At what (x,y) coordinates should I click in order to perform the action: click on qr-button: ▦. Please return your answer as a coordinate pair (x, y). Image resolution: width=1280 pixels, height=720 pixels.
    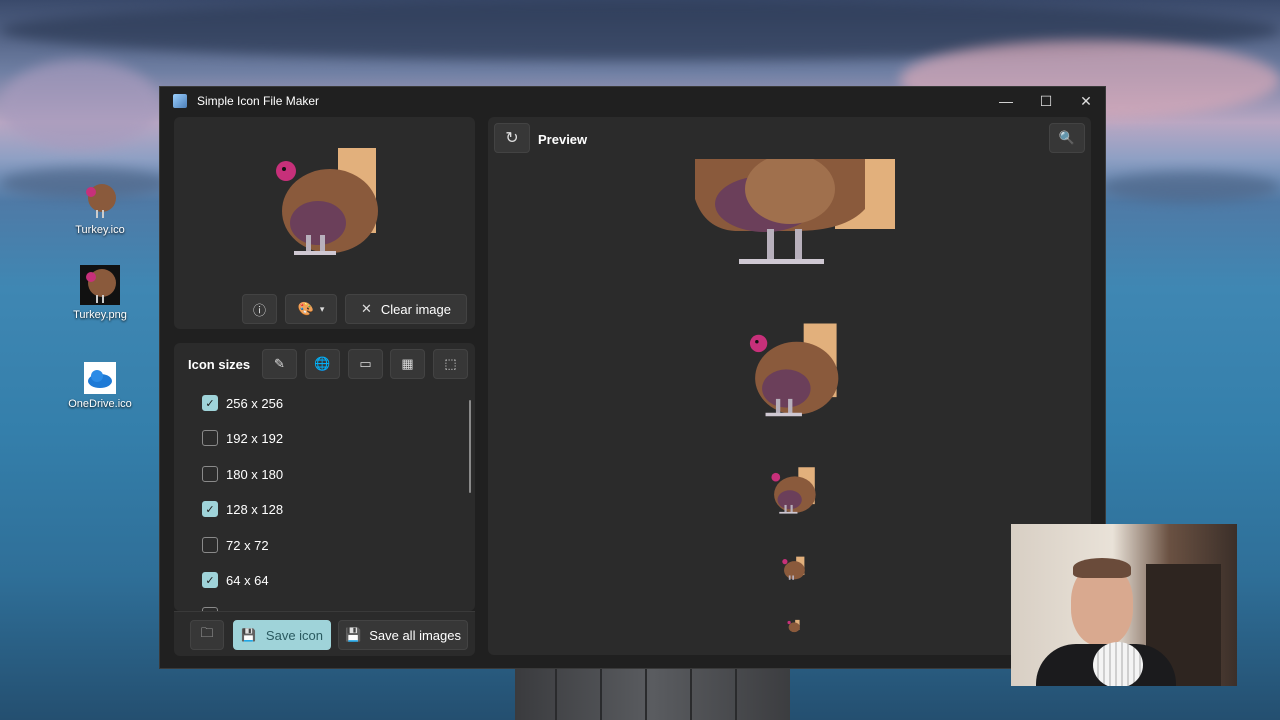
    Looking at the image, I should click on (407, 364).